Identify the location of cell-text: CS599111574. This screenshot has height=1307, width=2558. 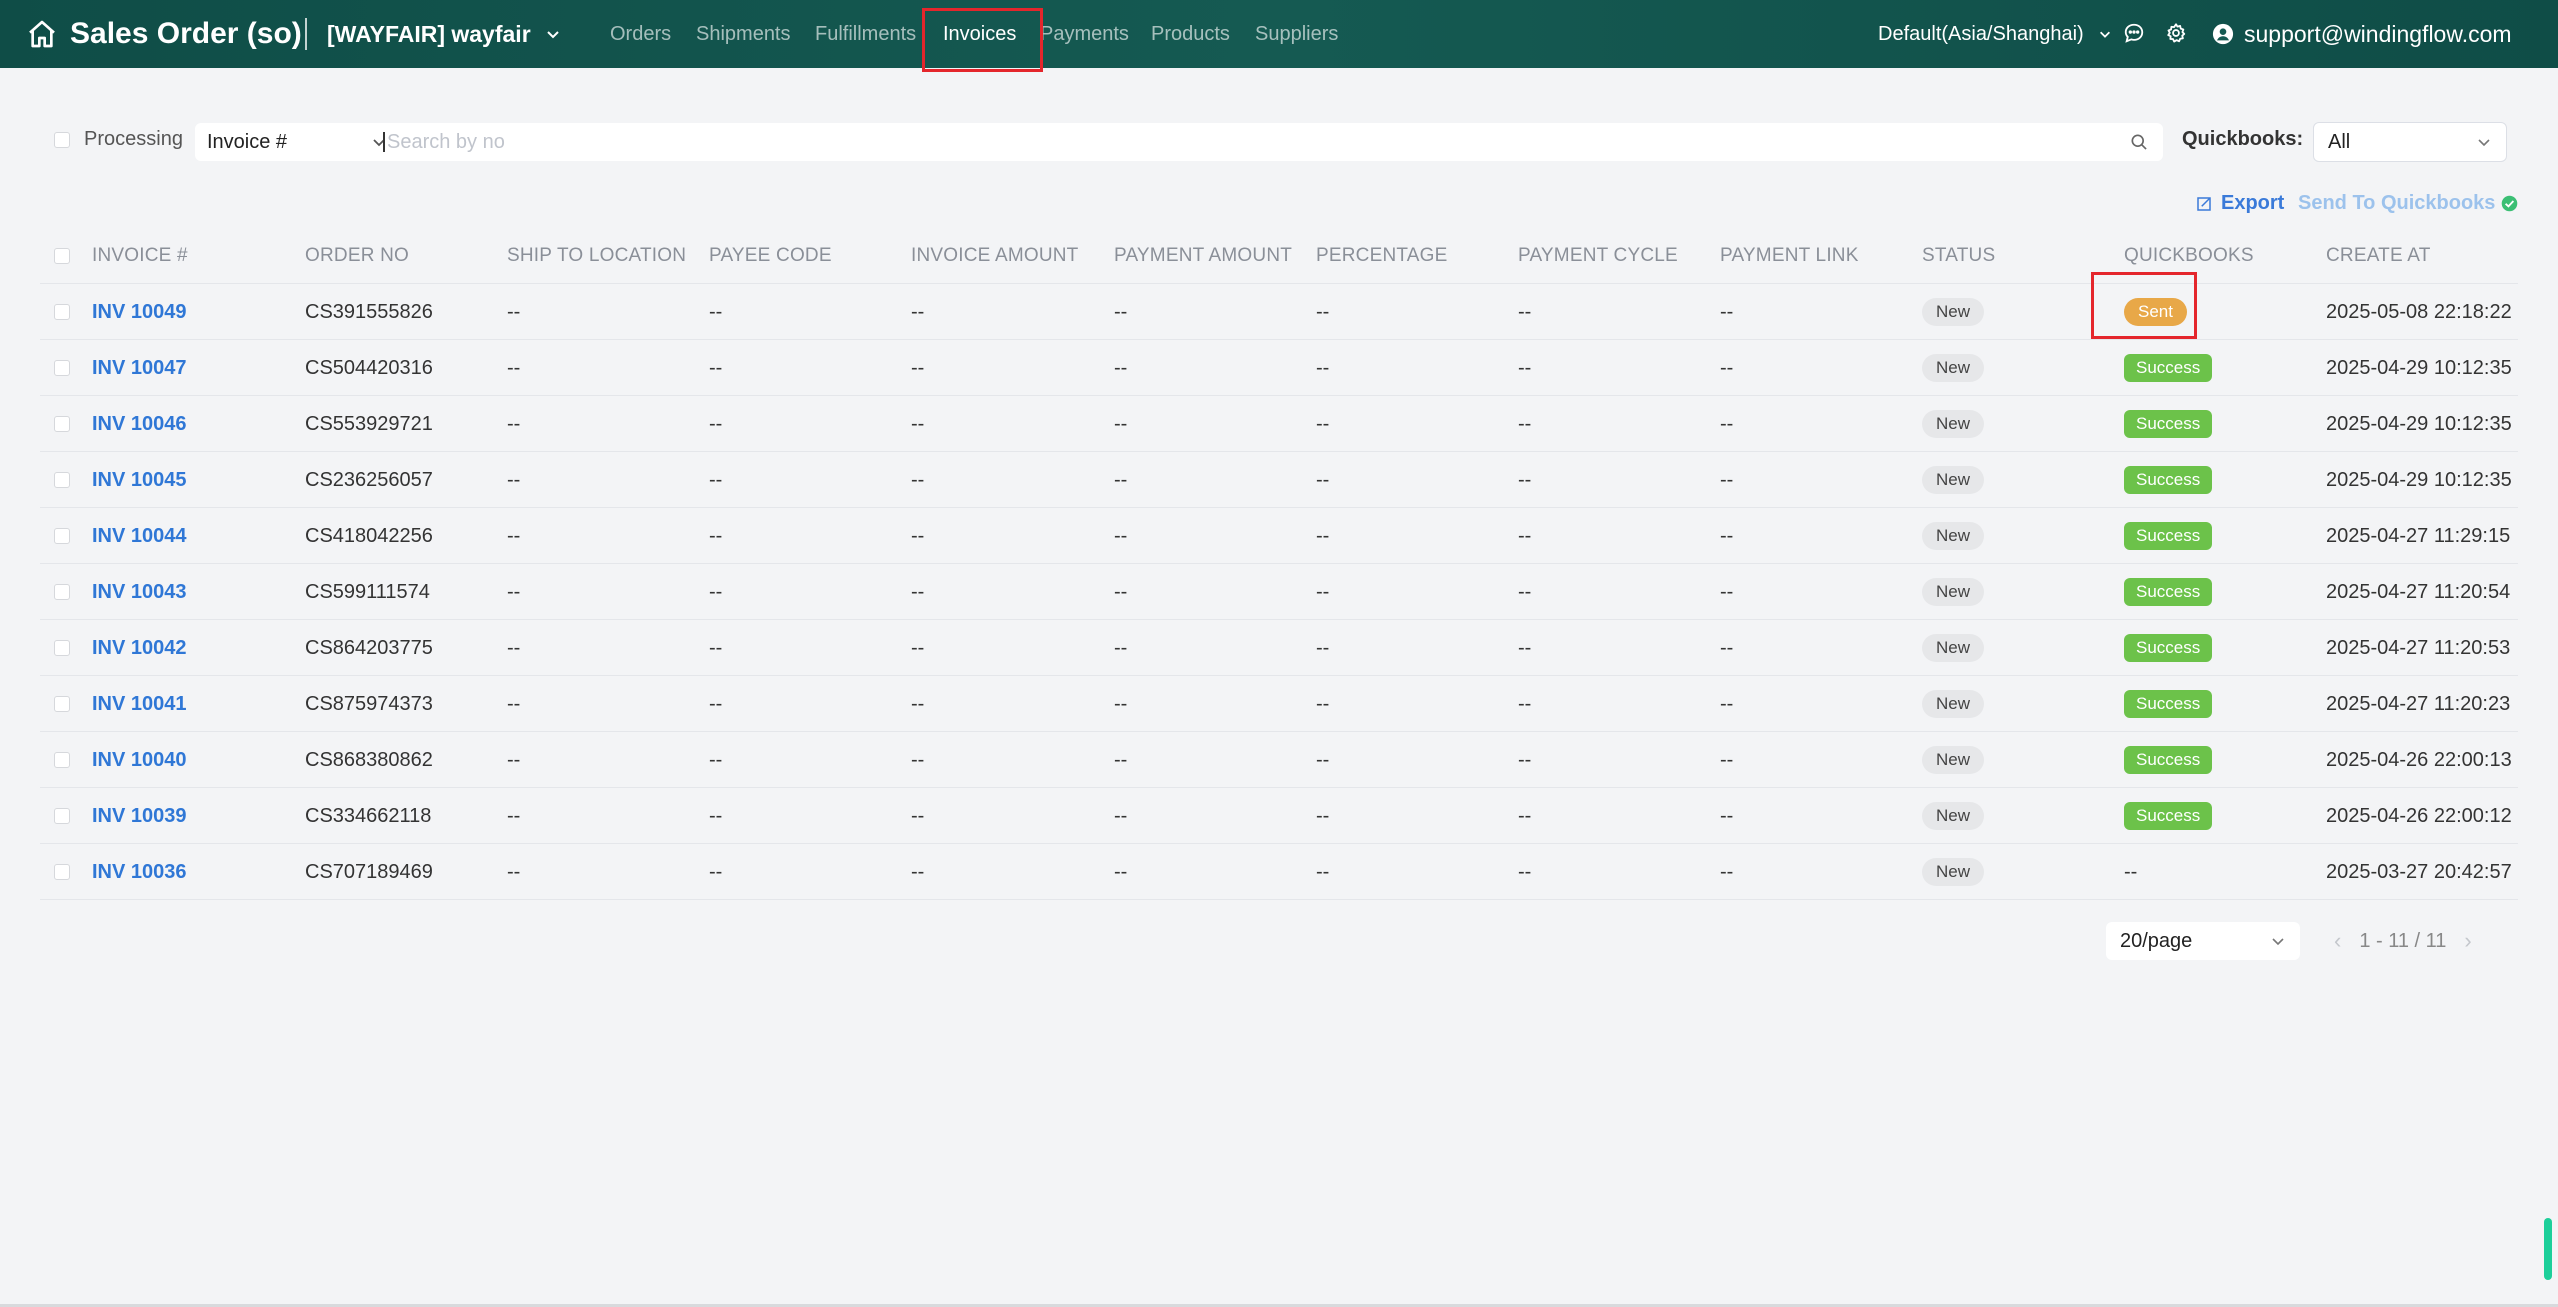
(367, 591).